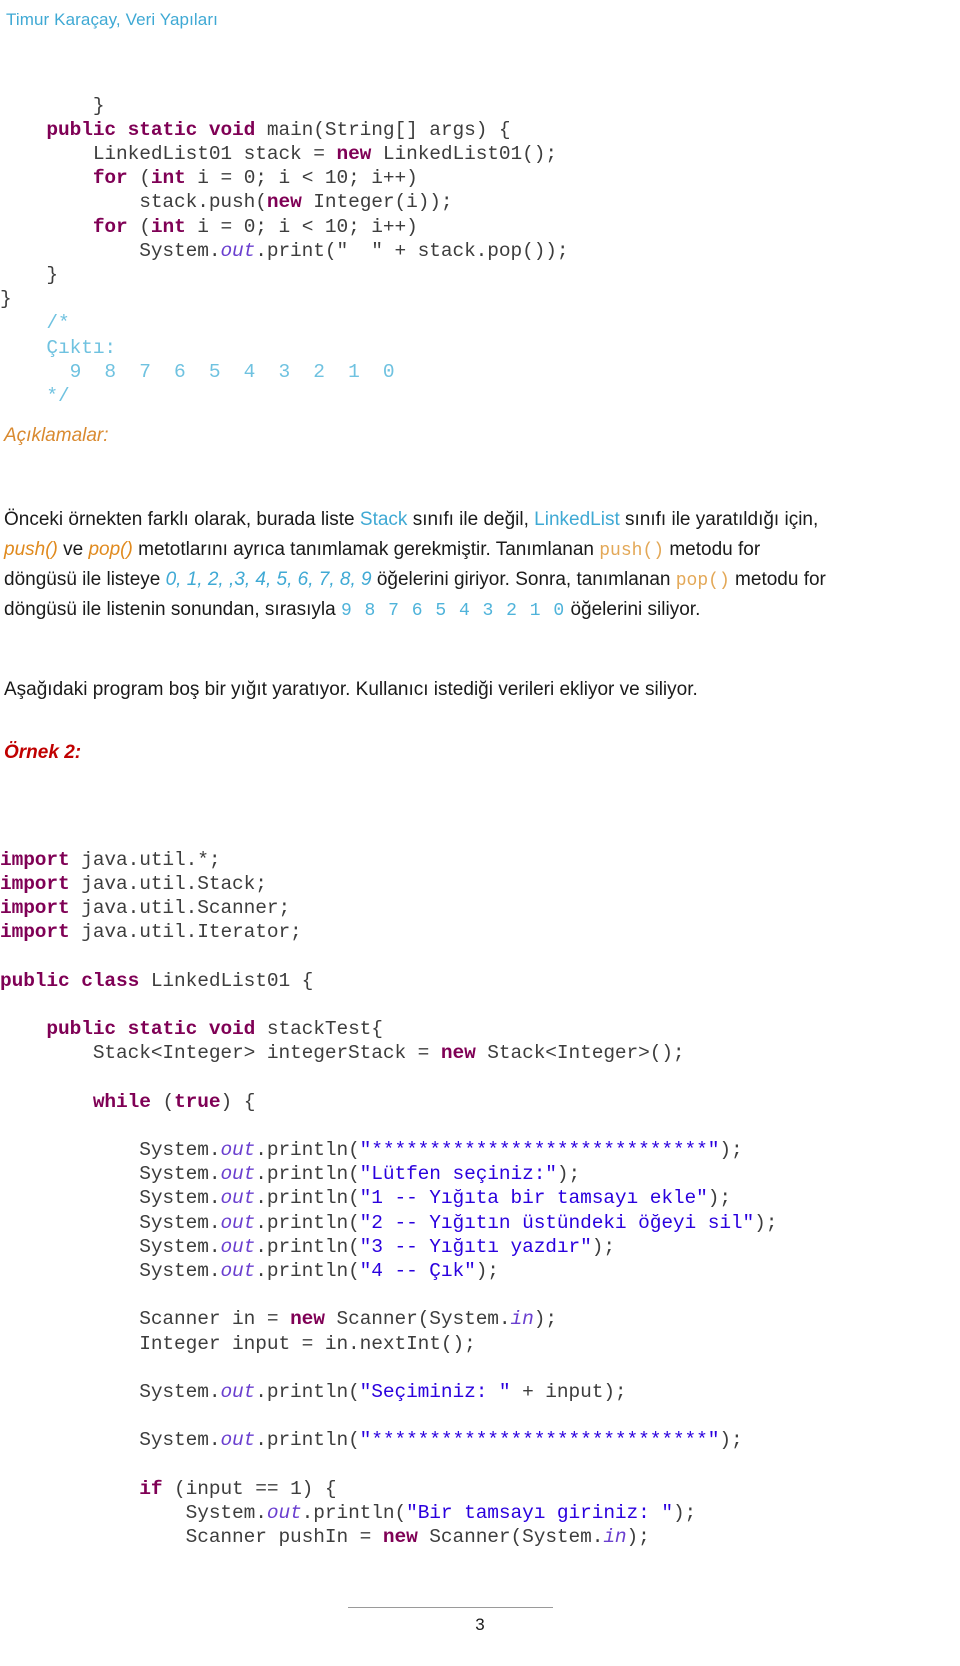 This screenshot has width=960, height=1666. What do you see at coordinates (450, 1607) in the screenshot?
I see `footer-divider` at bounding box center [450, 1607].